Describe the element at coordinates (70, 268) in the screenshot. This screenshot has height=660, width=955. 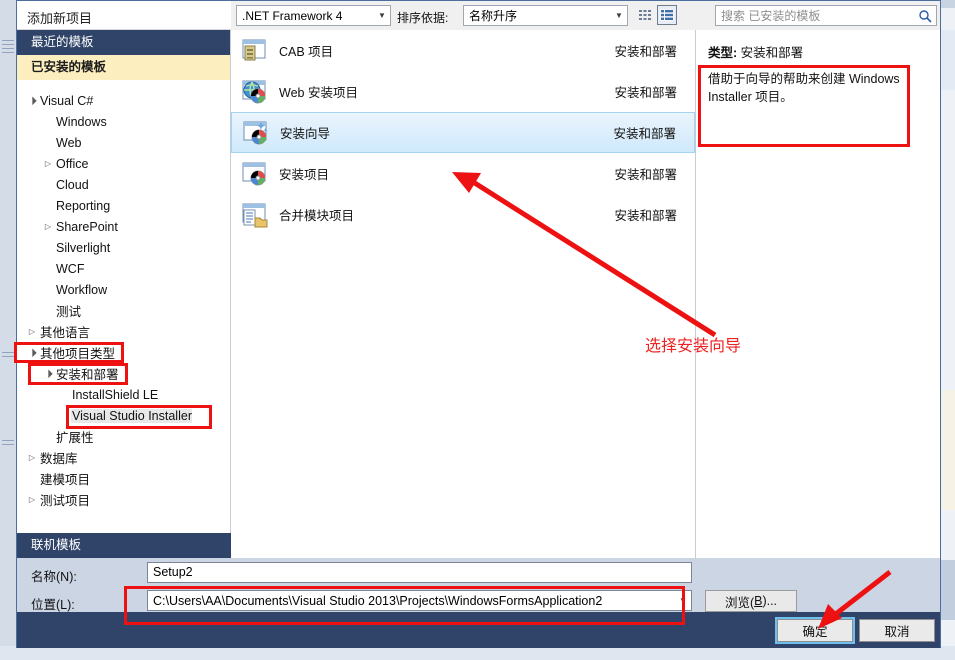
I see `sidebar-tree-item-label: WCF` at that location.